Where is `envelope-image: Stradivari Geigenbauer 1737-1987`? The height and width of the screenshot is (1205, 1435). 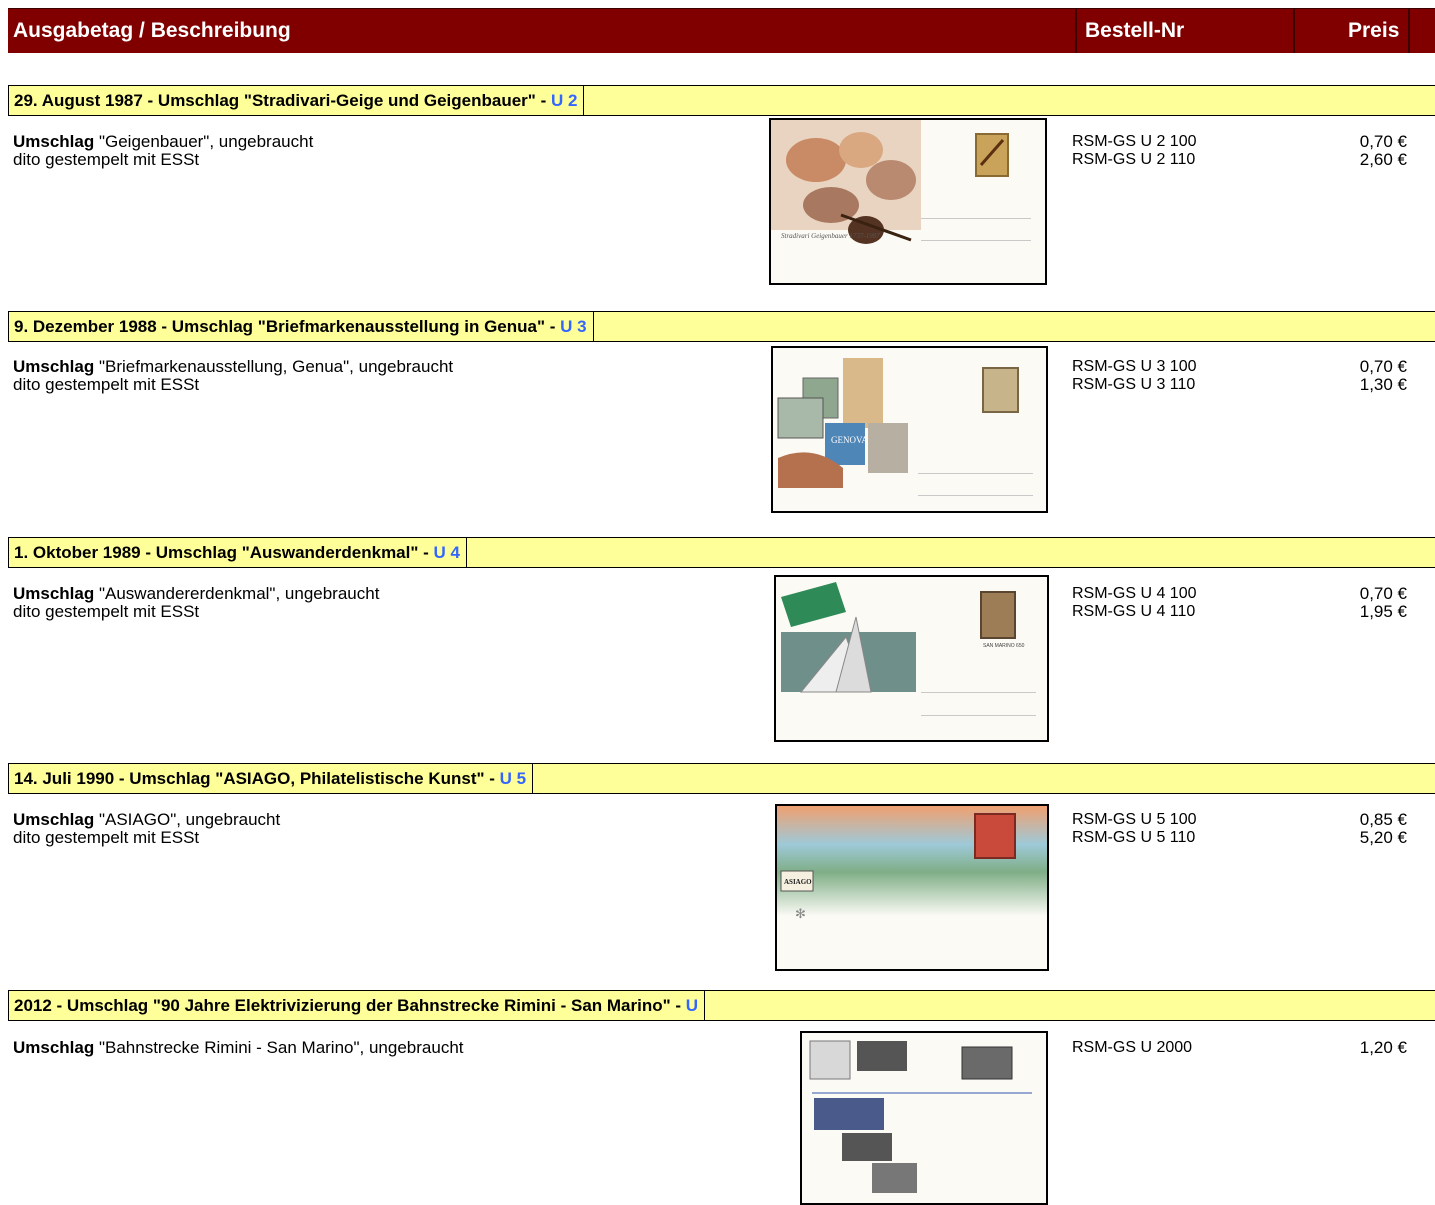 envelope-image: Stradivari Geigenbauer 1737-1987 is located at coordinates (908, 201).